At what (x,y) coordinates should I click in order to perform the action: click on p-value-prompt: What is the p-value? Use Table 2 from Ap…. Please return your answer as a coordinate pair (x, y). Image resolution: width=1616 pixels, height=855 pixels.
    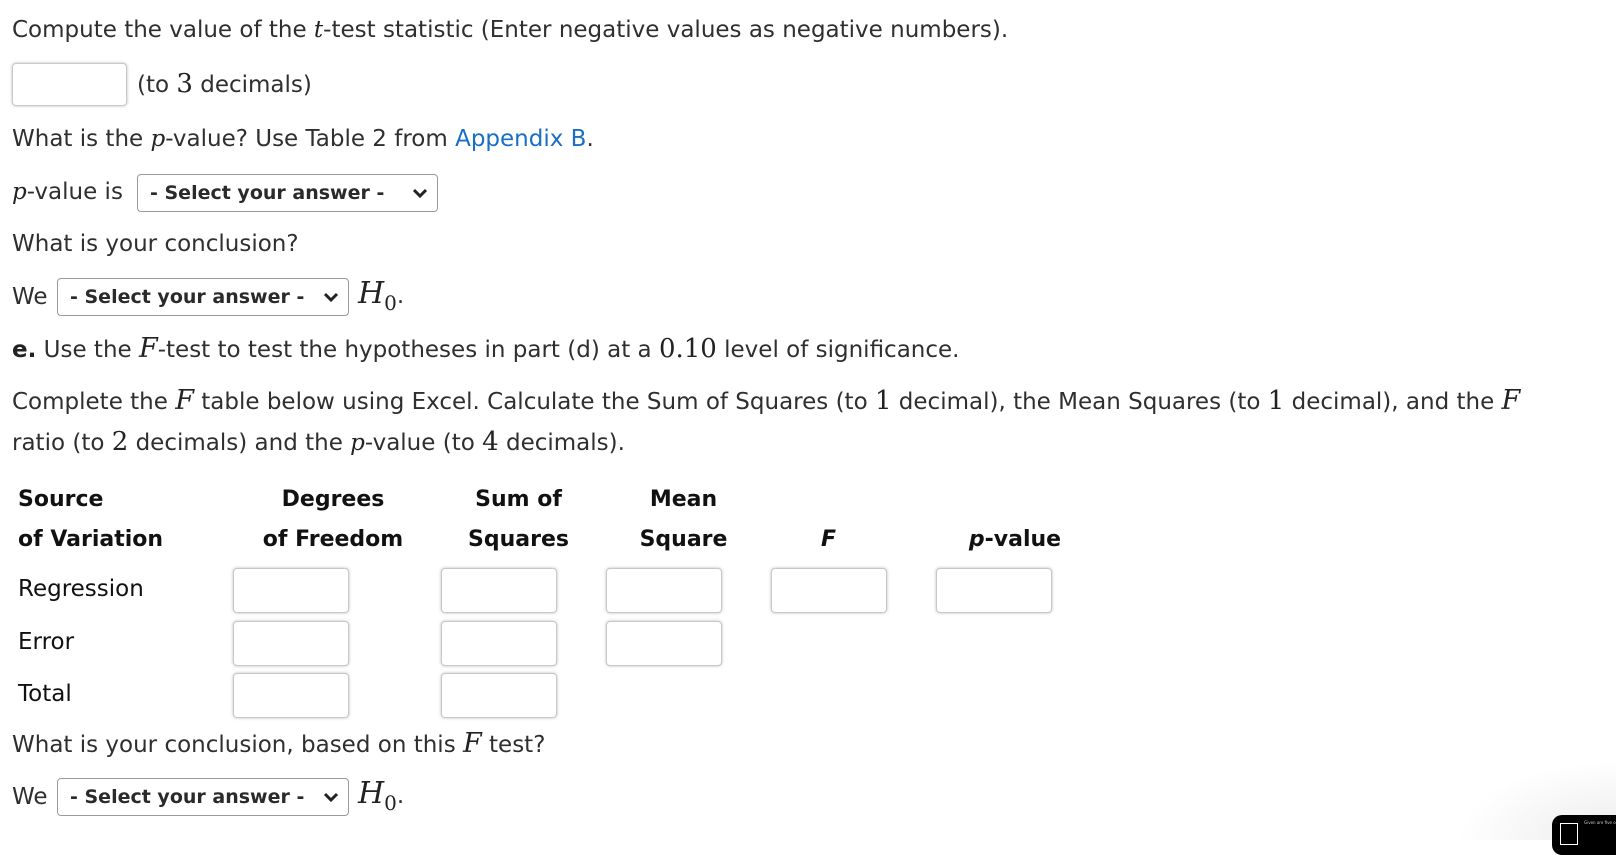
    Looking at the image, I should click on (303, 139).